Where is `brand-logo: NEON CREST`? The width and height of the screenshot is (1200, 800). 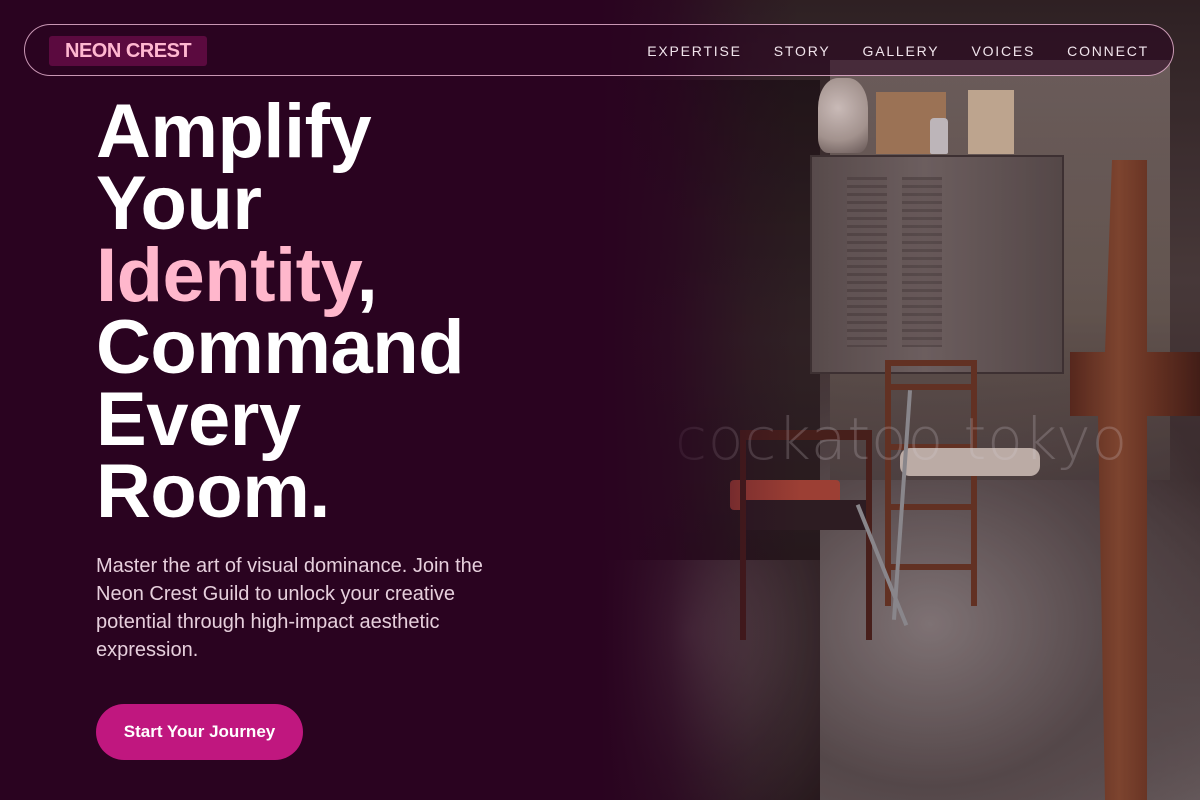
brand-logo: NEON CREST is located at coordinates (128, 51).